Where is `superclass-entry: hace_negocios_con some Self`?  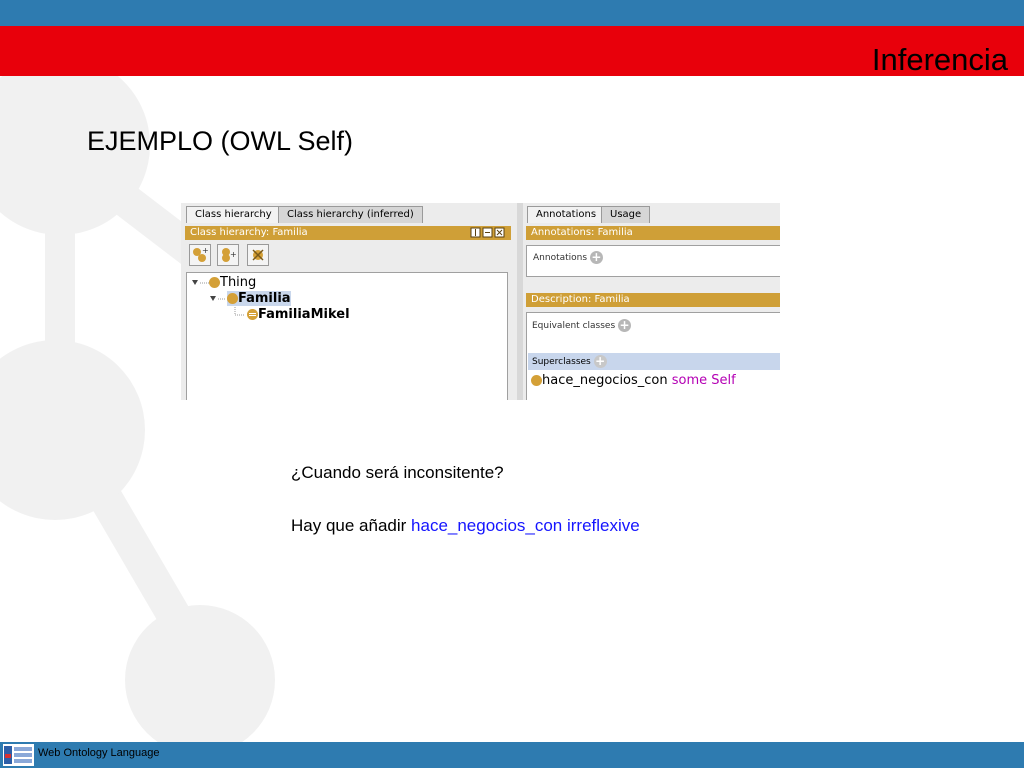
superclass-entry: hace_negocios_con some Self is located at coordinates (633, 380).